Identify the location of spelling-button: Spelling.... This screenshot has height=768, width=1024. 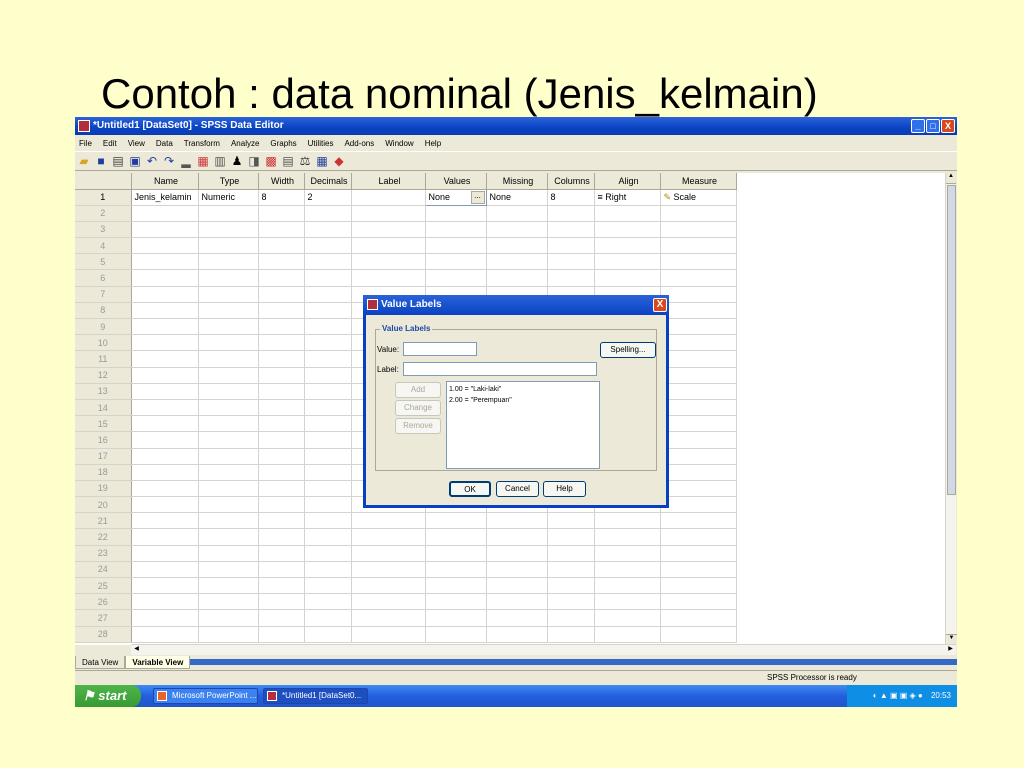
(628, 350).